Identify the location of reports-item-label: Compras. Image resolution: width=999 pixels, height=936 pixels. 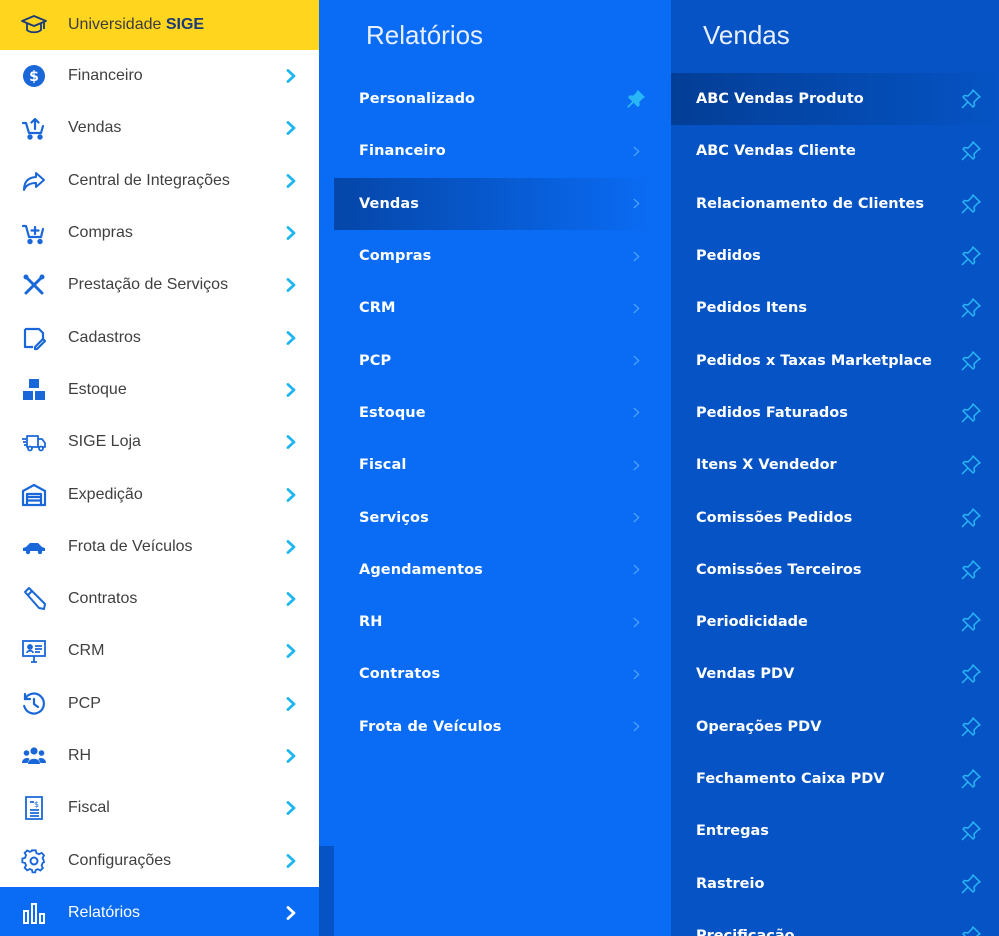
(395, 256).